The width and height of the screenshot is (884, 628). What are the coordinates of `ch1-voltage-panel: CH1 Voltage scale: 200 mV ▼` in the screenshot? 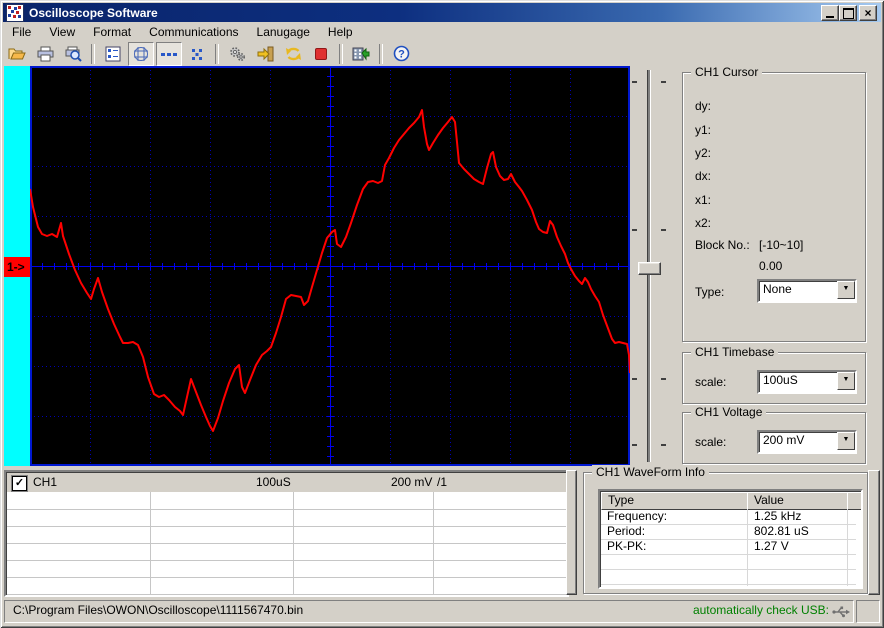 It's located at (774, 434).